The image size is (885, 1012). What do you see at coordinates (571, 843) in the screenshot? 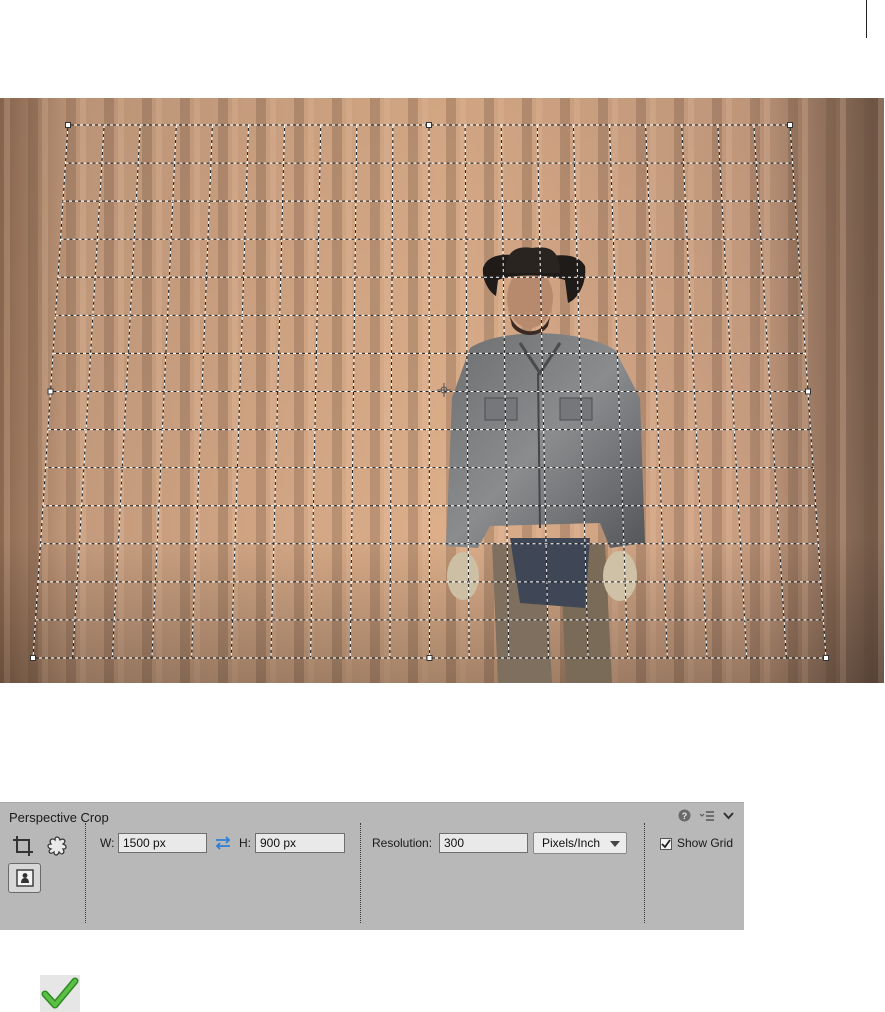
I see `units-value: Pixels/Inch` at bounding box center [571, 843].